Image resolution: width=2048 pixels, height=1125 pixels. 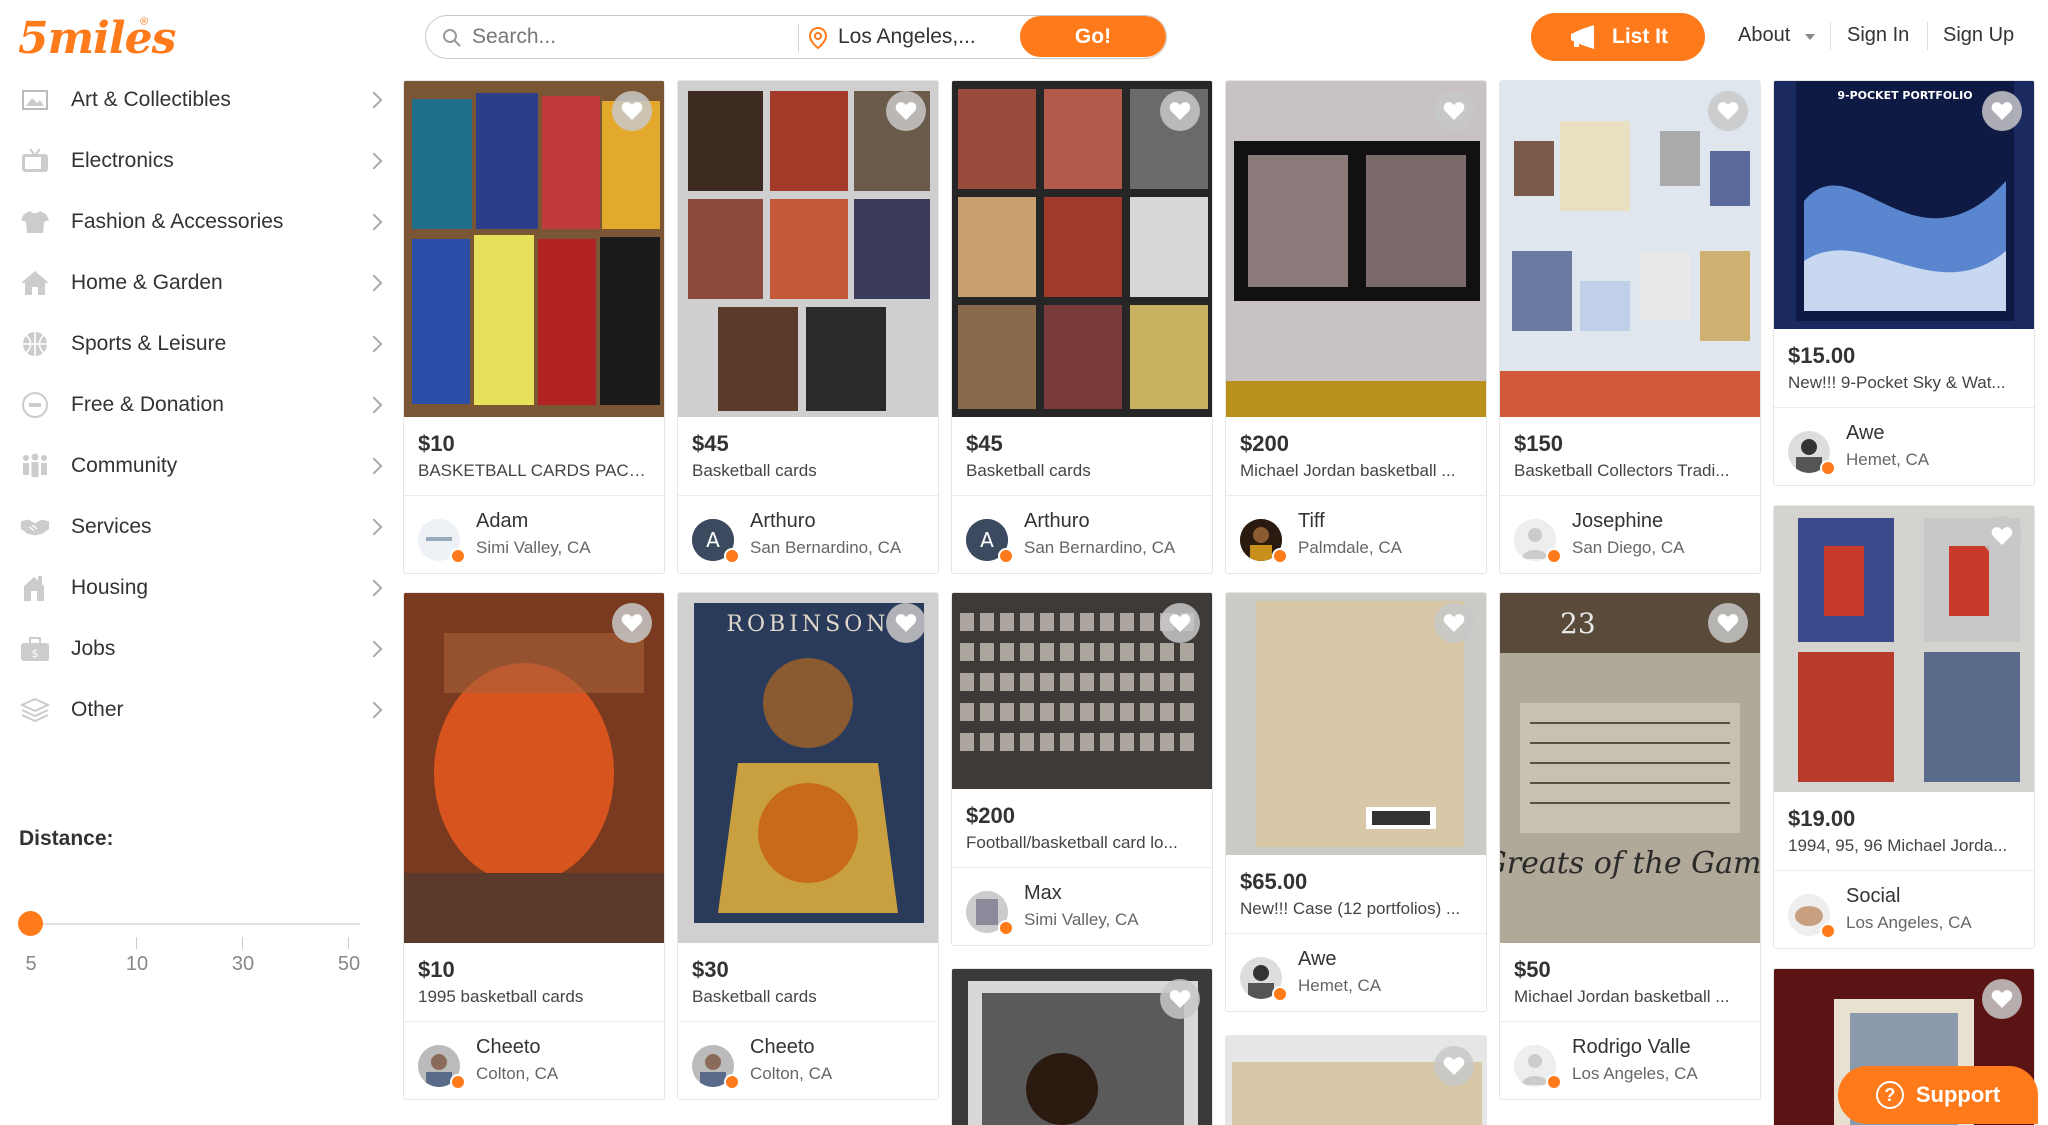 What do you see at coordinates (1356, 534) in the screenshot?
I see `seller-info: Tiff Palmdale, CA` at bounding box center [1356, 534].